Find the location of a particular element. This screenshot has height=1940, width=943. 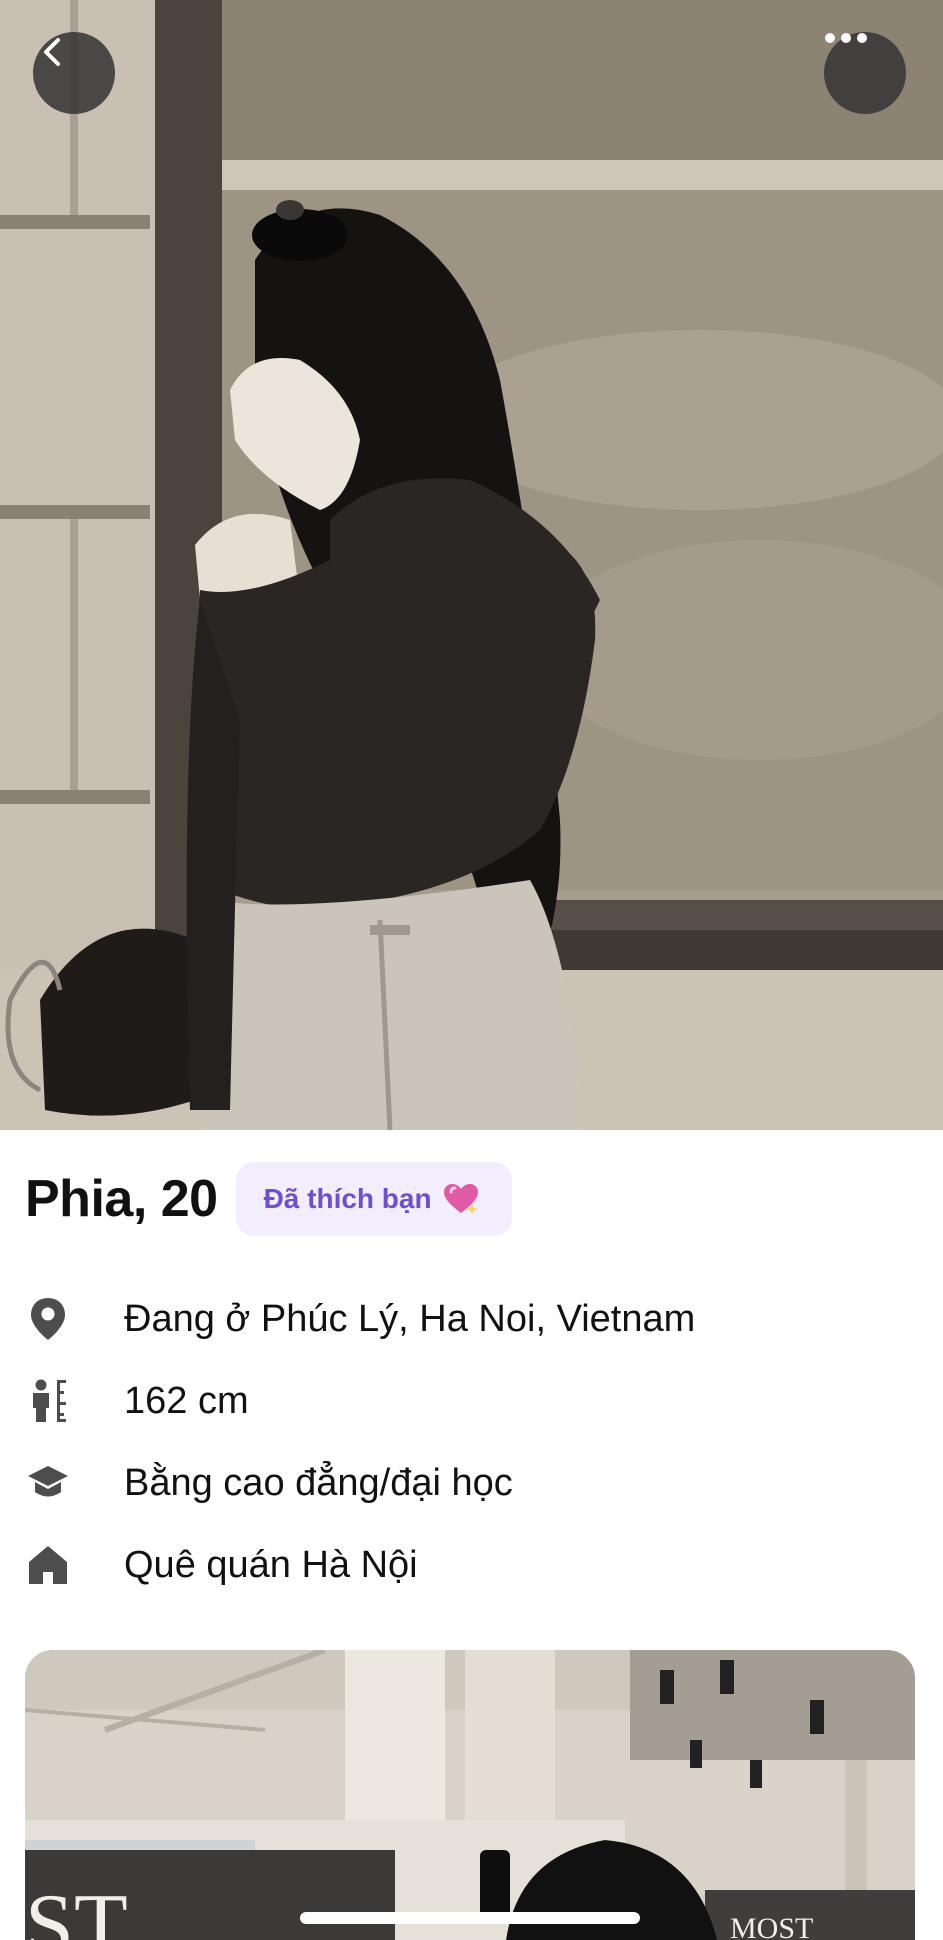

sign-text-right: MOST is located at coordinates (772, 1926).